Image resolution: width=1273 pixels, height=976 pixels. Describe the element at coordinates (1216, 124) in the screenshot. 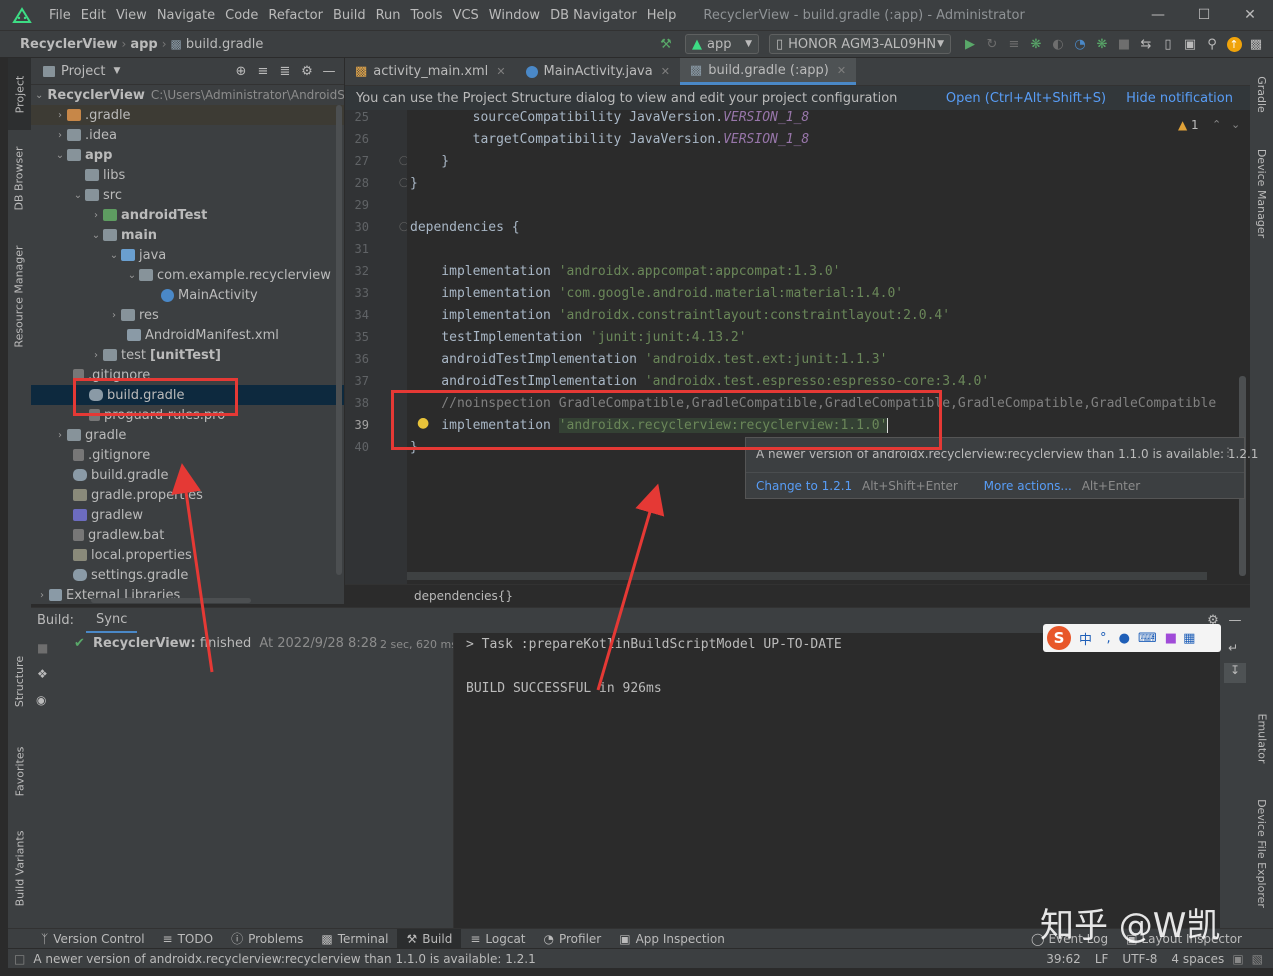

I see `chevron-up-icon: ⌃` at that location.